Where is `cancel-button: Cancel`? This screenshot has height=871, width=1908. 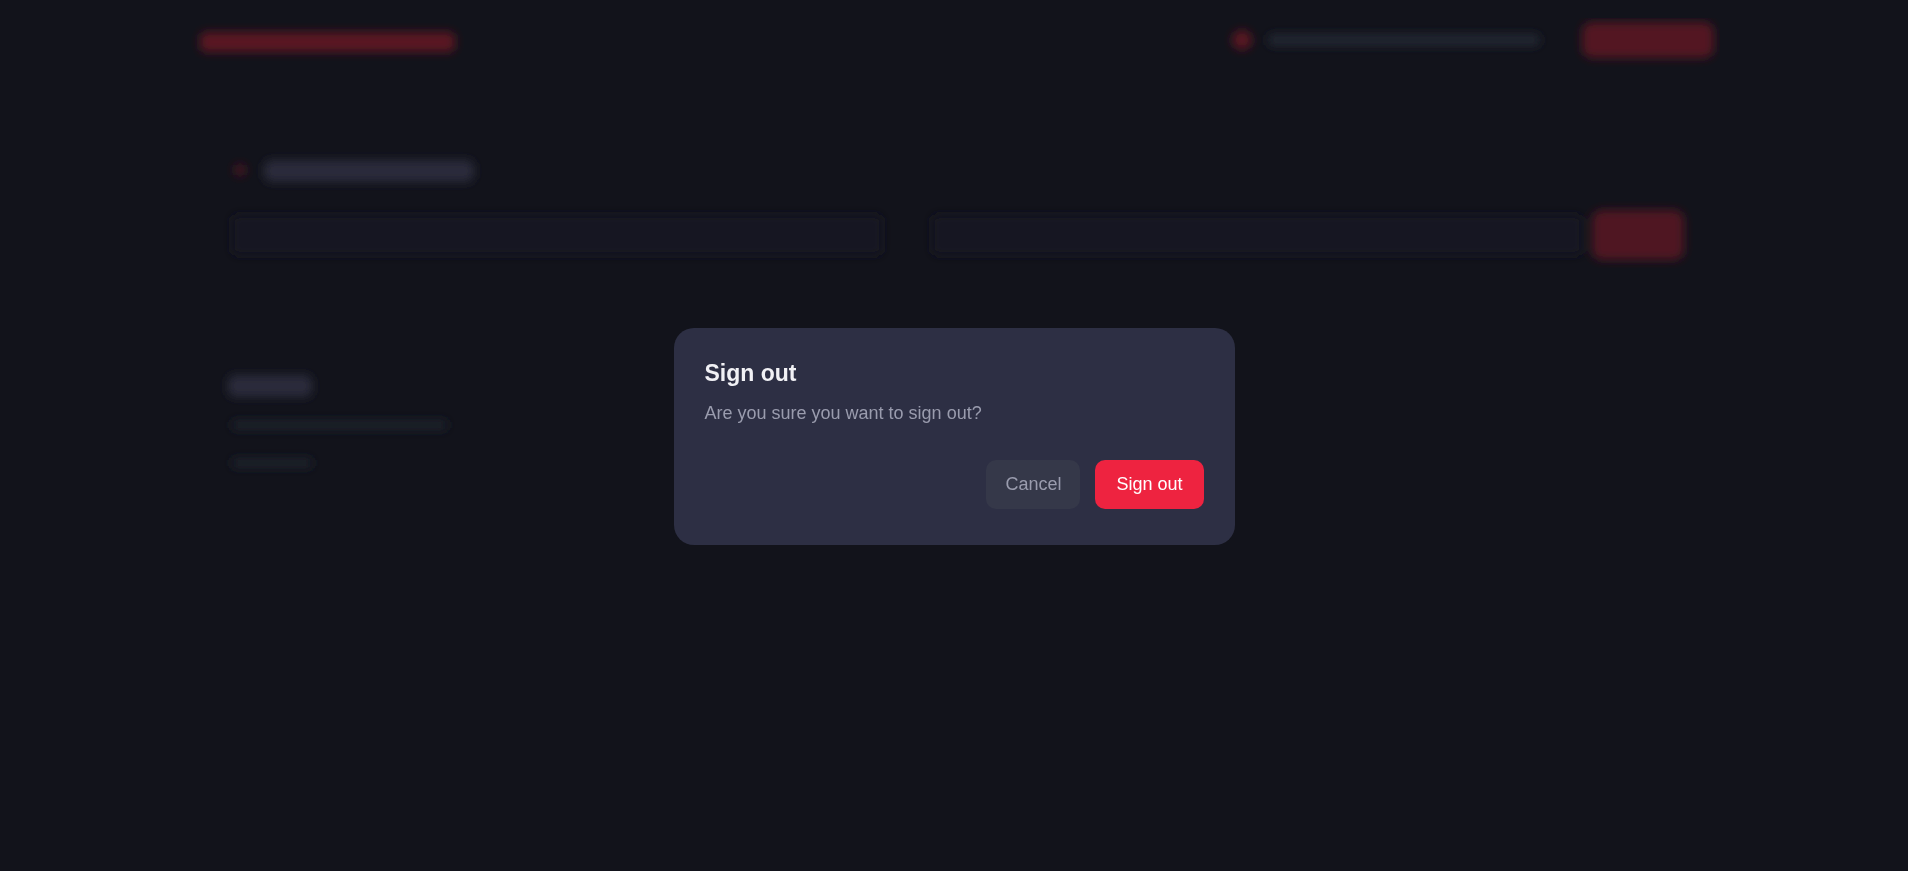 cancel-button: Cancel is located at coordinates (1033, 484).